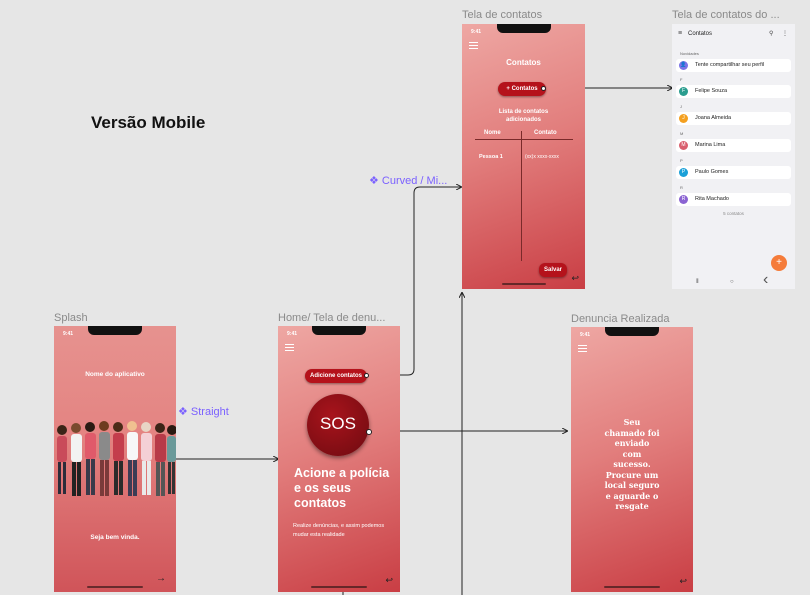 This screenshot has height=595, width=810. I want to click on section-label-new: Novidades, so click(689, 53).